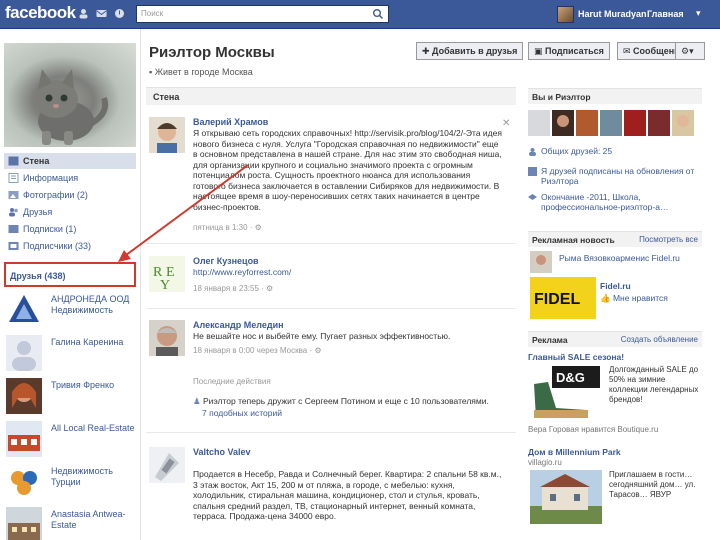 This screenshot has width=720, height=540. I want to click on sponsored-story-text: Рыма Вязовкоарменис Fidel.ru, so click(631, 258).